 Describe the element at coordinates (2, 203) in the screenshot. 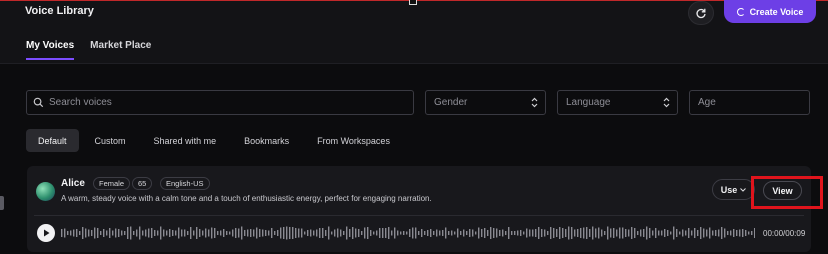

I see `sidebar-collapse-handle` at that location.